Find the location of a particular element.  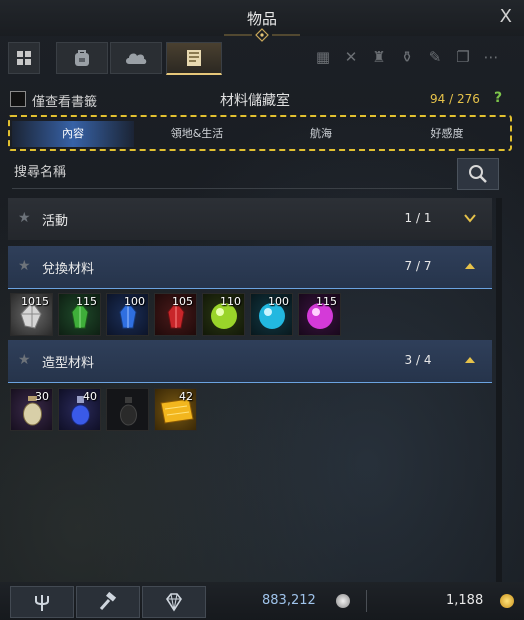

silver-amount: 883,212 is located at coordinates (289, 600).